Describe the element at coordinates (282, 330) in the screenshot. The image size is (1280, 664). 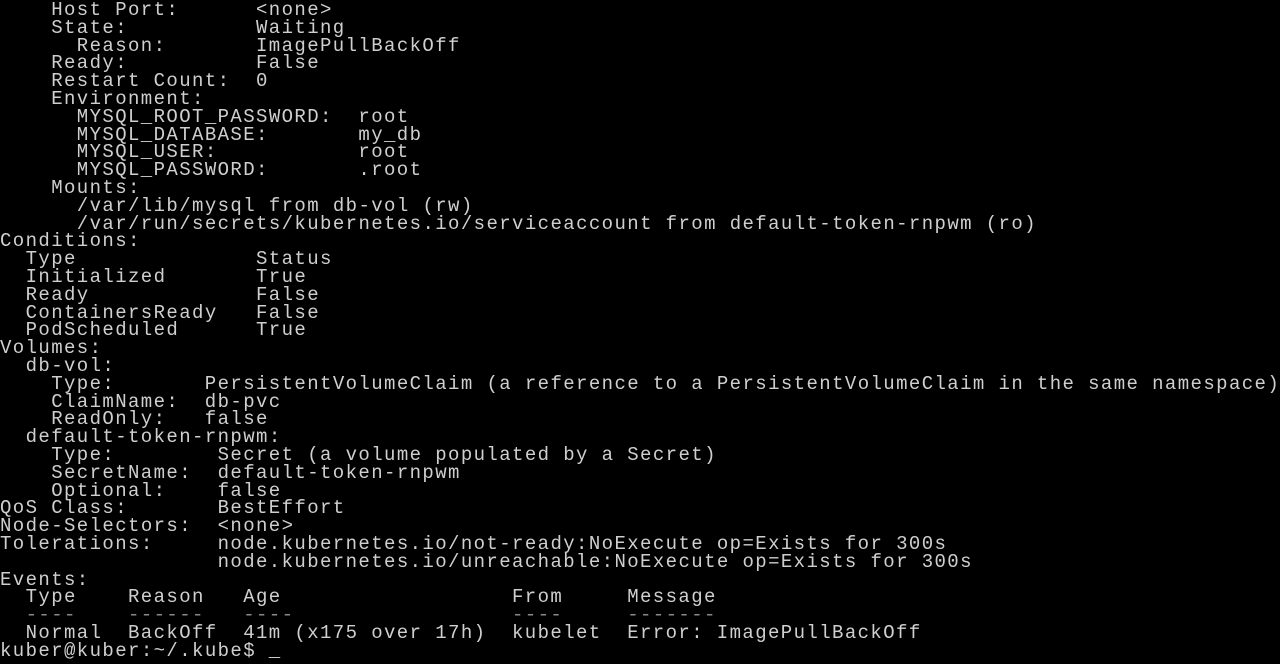
I see `condition-status: True` at that location.